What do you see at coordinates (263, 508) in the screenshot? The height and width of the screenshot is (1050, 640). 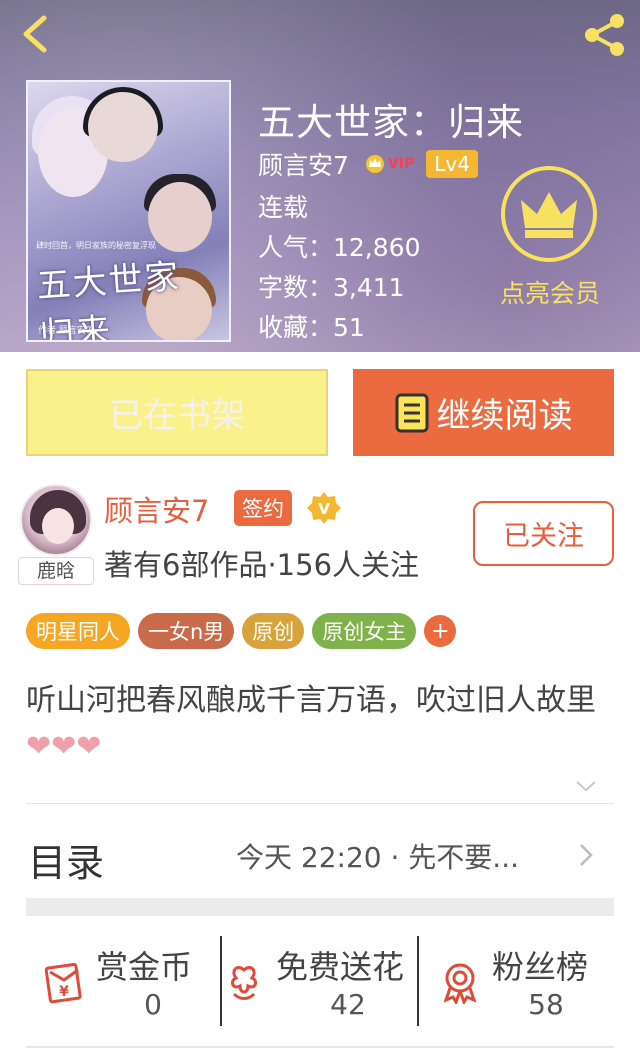 I see `signed-badge: 签约` at bounding box center [263, 508].